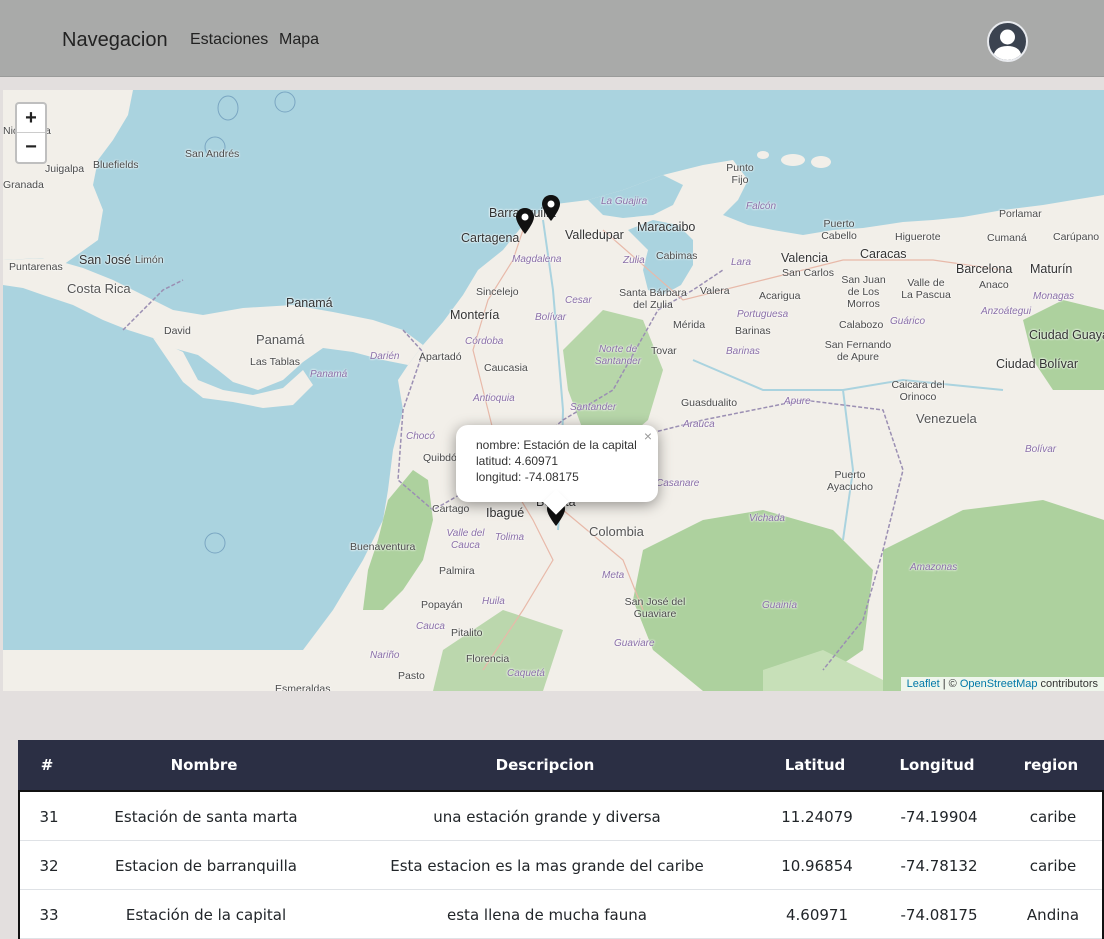  Describe the element at coordinates (551, 208) in the screenshot. I see `map-marker-santa-marta` at that location.